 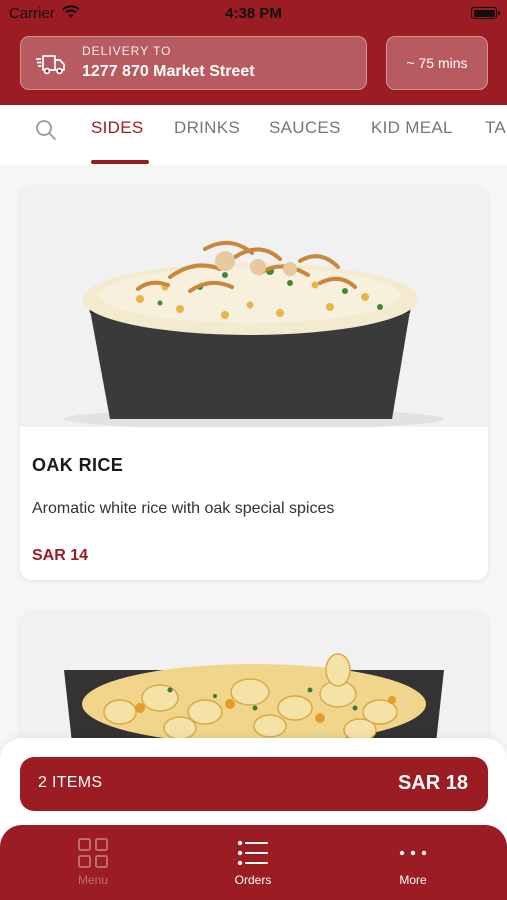 I want to click on delivery-address: 1277 870 Market Street, so click(x=168, y=71).